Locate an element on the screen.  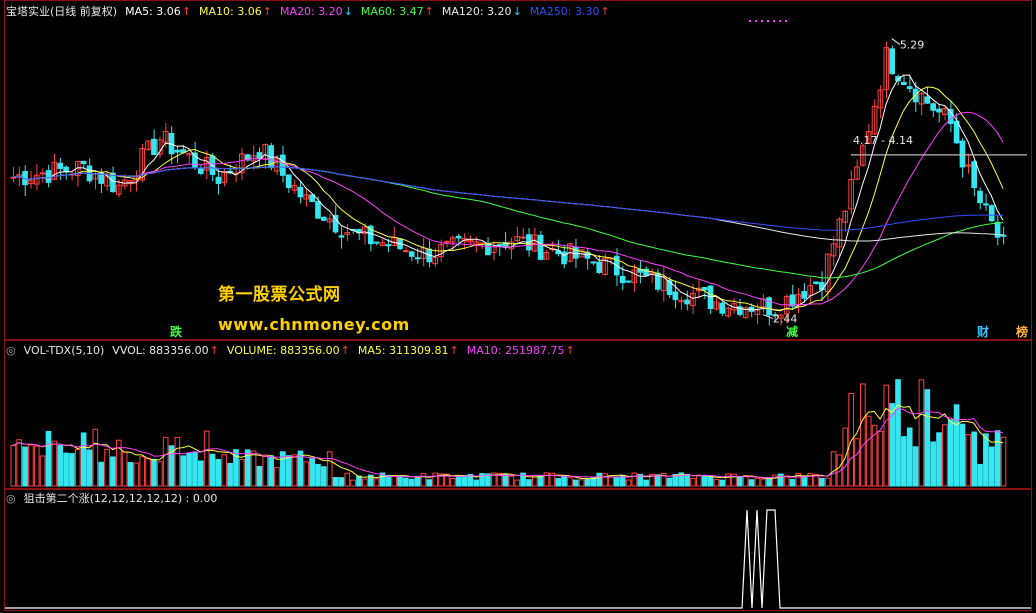
event-marker-die: 跌 is located at coordinates (176, 331).